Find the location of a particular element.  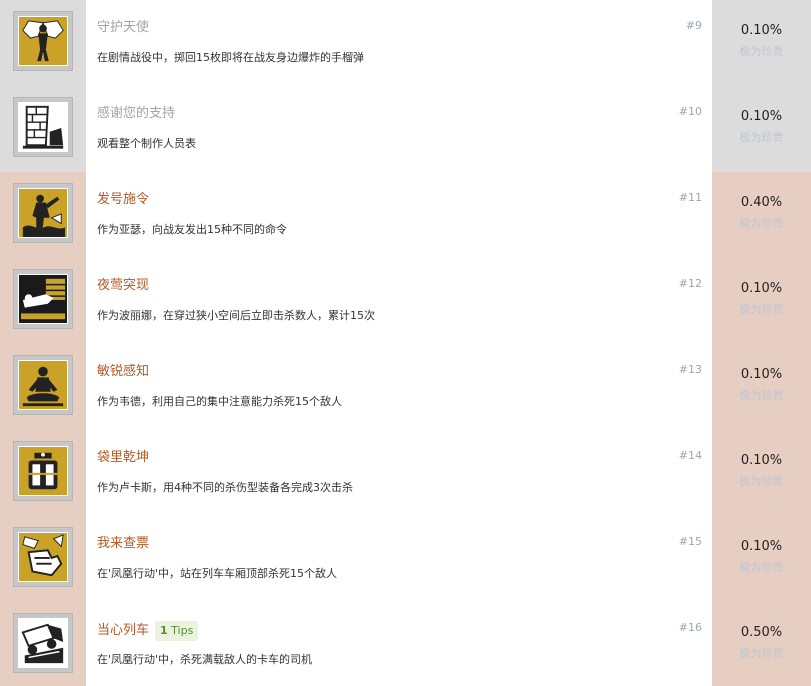

achievement-row: 发号施令 作为亚瑟，向战友发出15种不同的命令 #11 0.40% 极为珍贵 is located at coordinates (405, 215).